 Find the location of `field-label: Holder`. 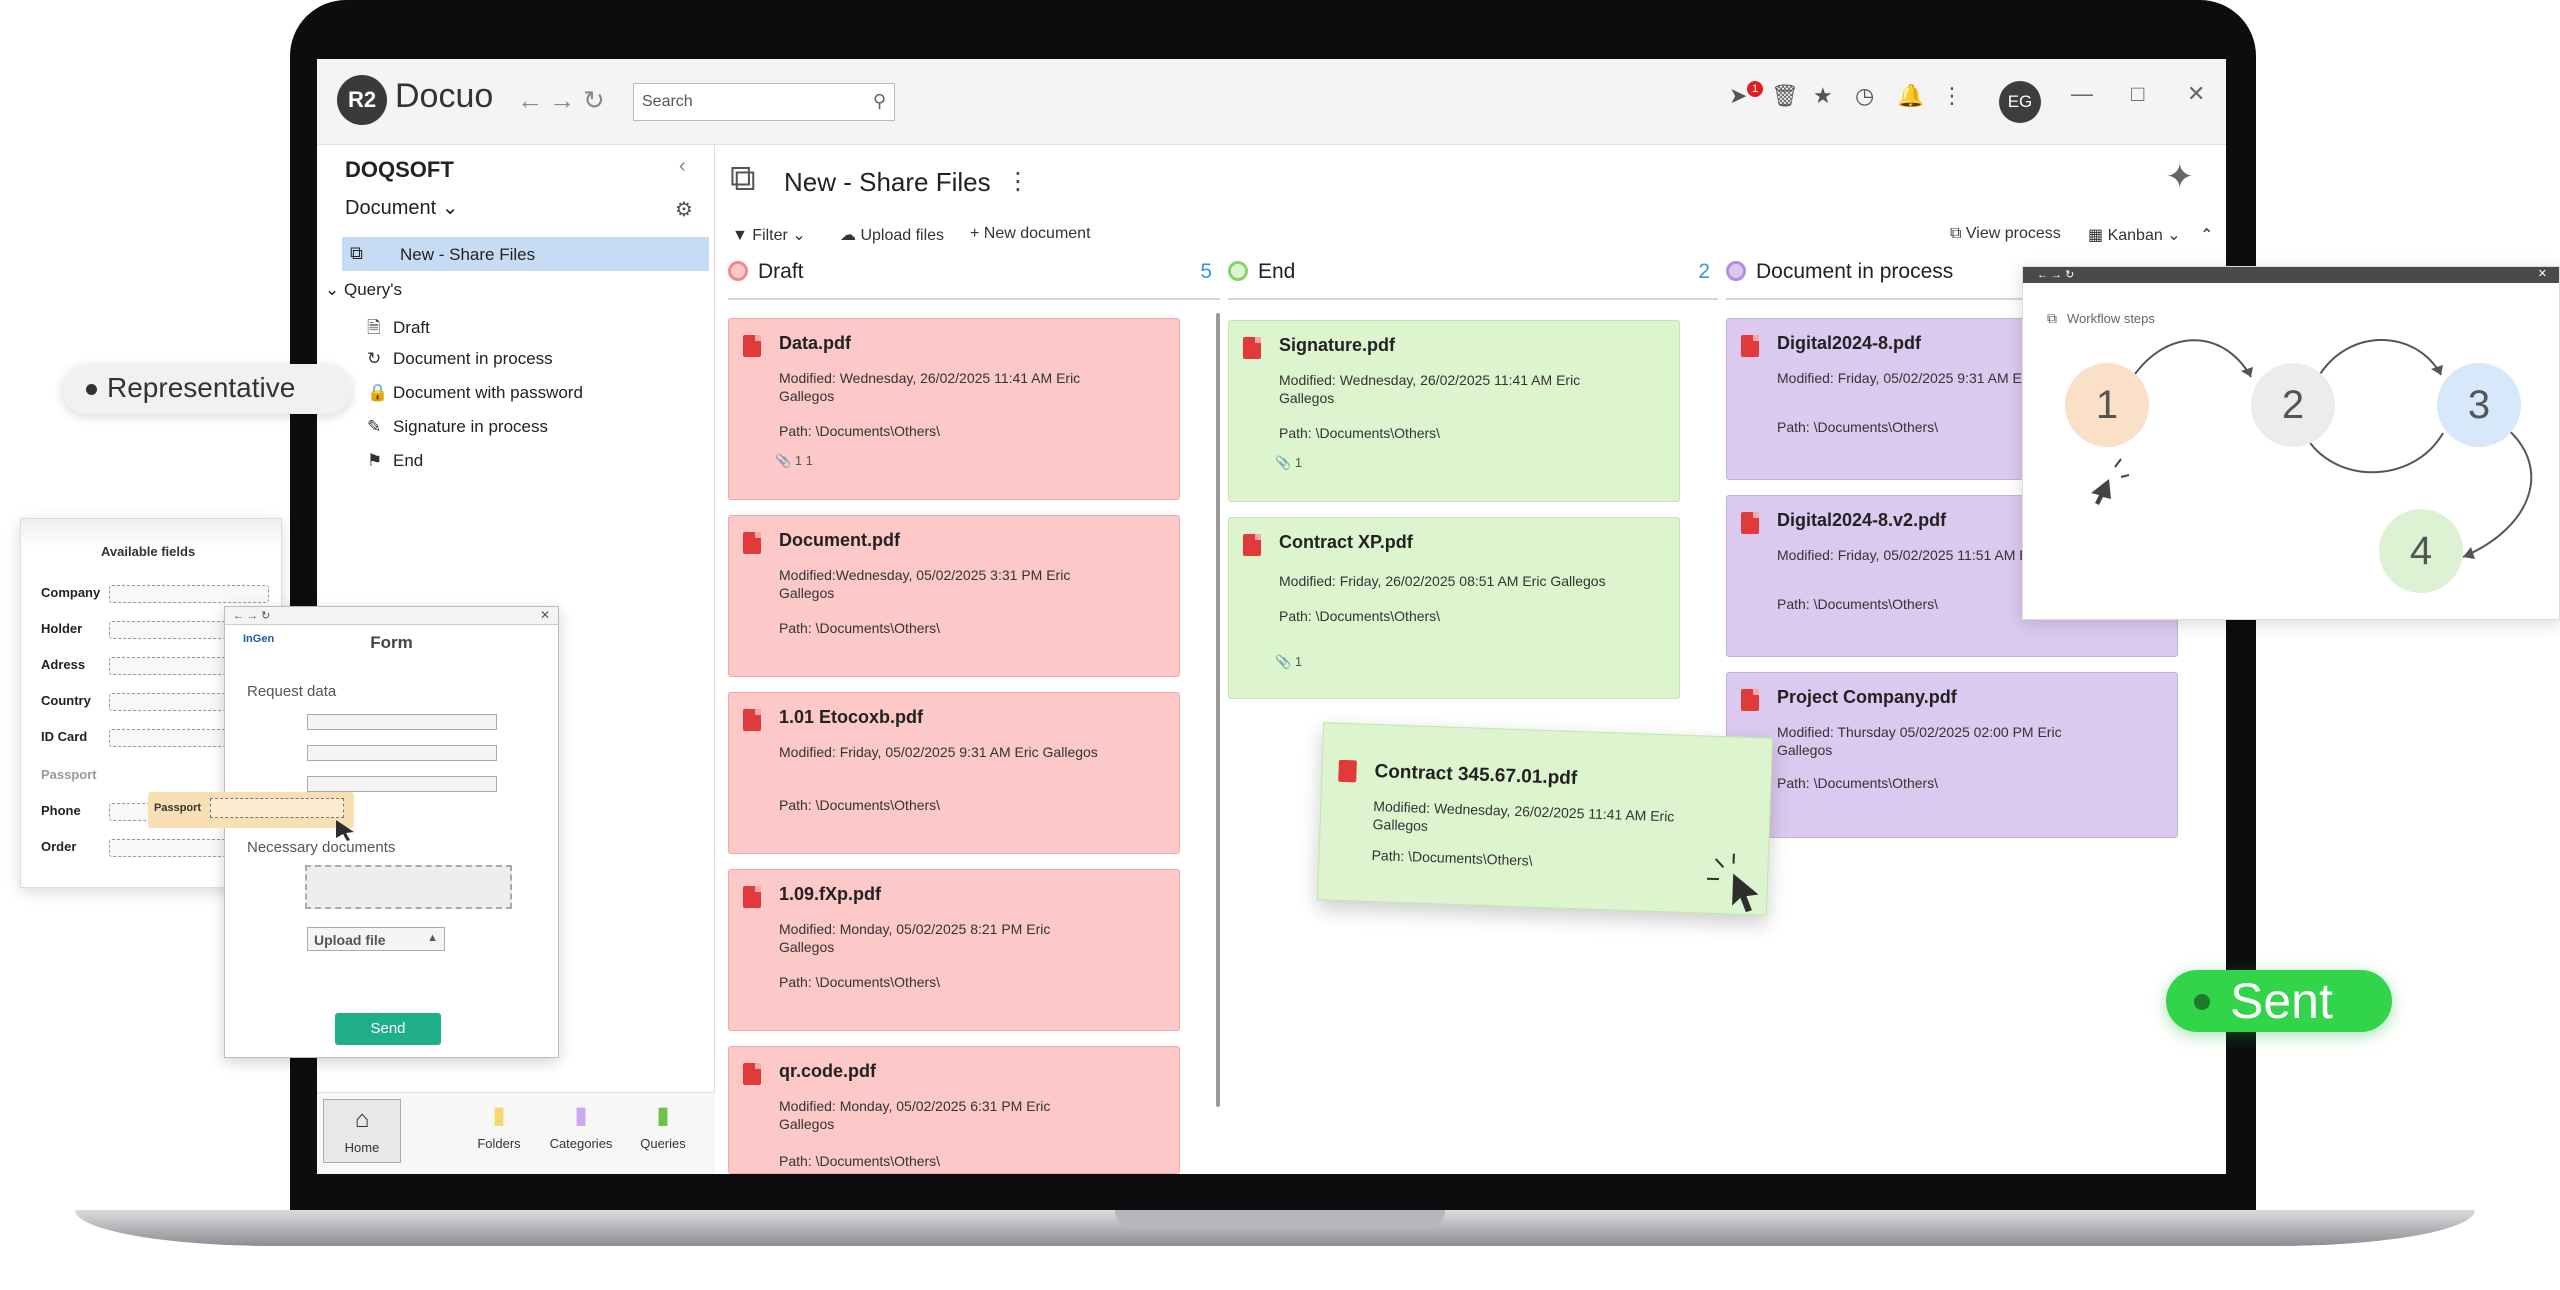

field-label: Holder is located at coordinates (62, 628).